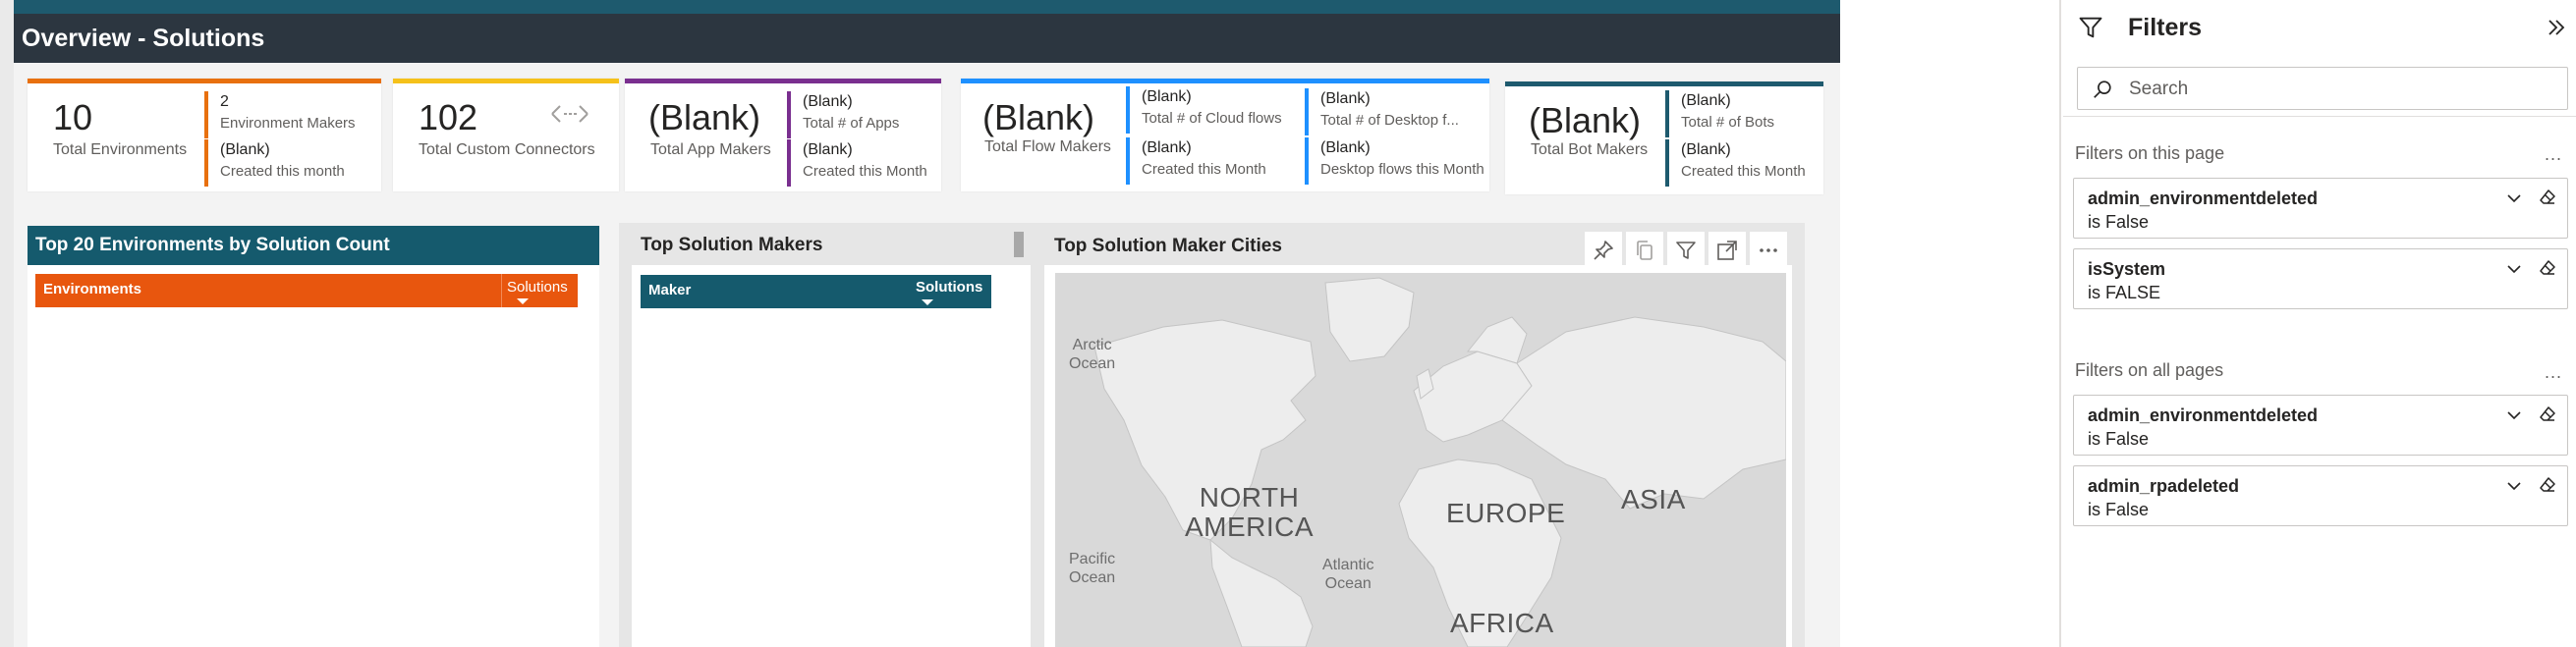 Image resolution: width=2576 pixels, height=647 pixels. What do you see at coordinates (1212, 119) in the screenshot?
I see `sub-label: Total # of Cloud flows` at bounding box center [1212, 119].